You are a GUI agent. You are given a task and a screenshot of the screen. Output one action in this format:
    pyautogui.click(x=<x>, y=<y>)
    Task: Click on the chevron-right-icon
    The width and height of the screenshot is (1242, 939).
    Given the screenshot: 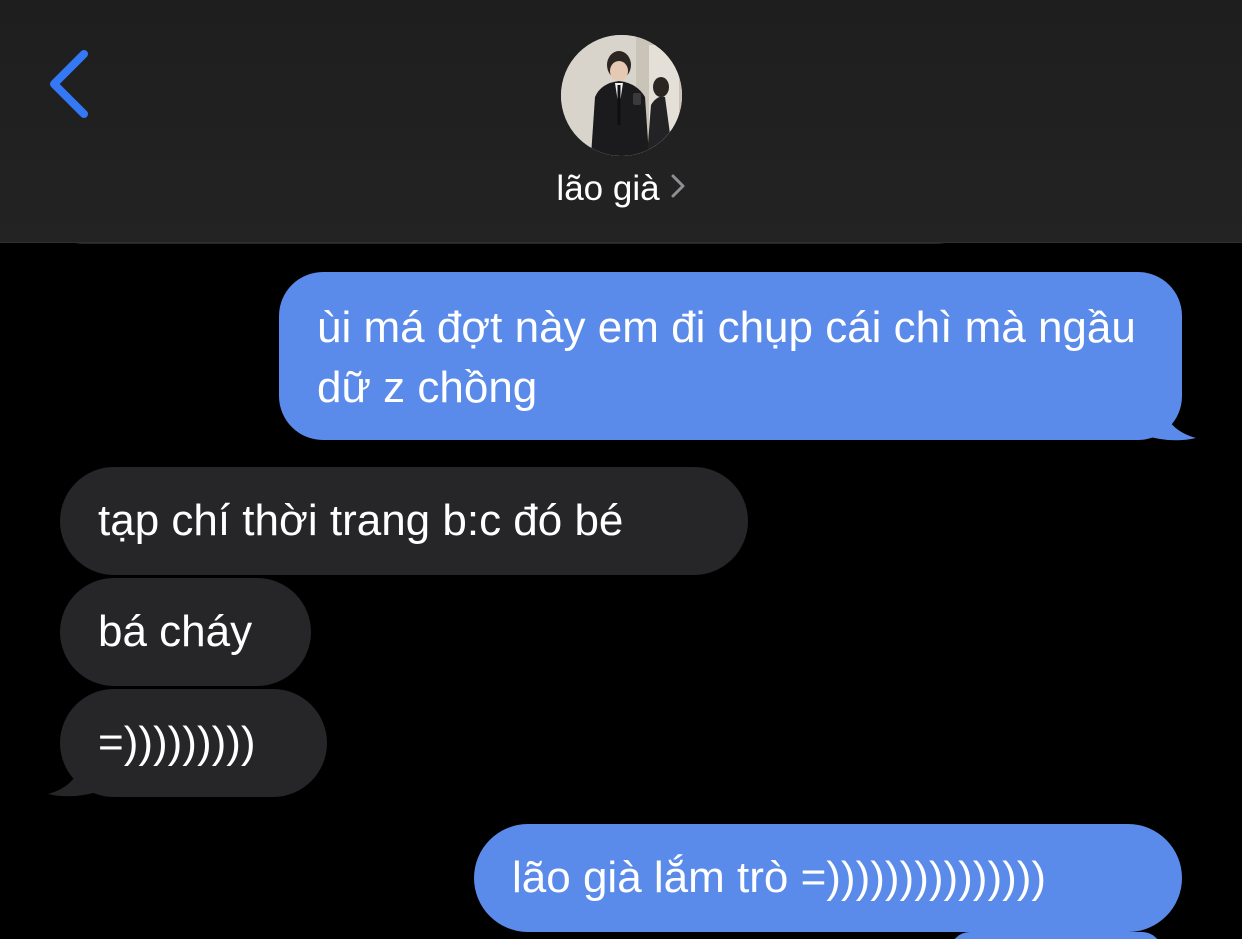 What is the action you would take?
    pyautogui.click(x=678, y=188)
    